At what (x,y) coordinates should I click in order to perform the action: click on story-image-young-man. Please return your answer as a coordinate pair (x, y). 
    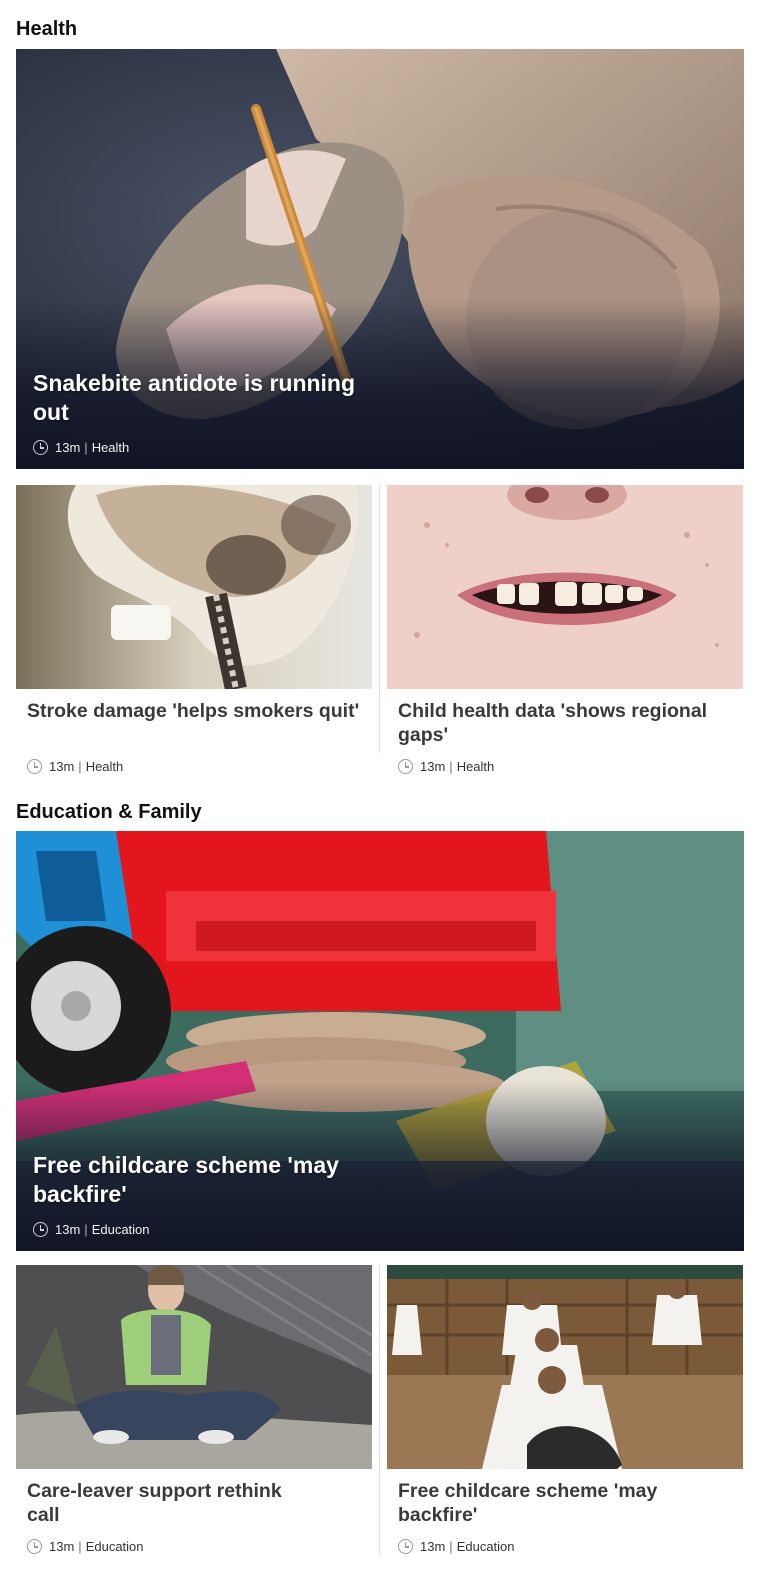
    Looking at the image, I should click on (194, 1367).